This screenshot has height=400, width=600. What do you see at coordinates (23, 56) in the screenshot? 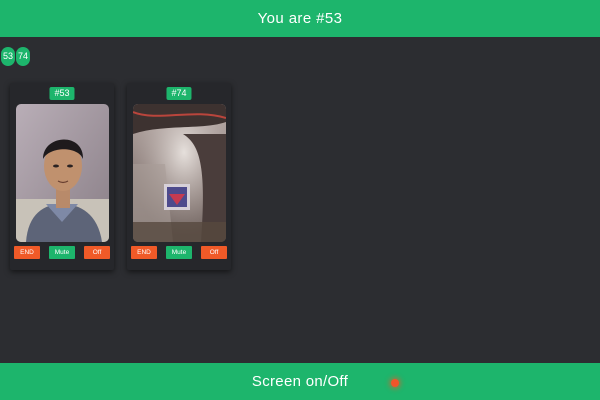
I see `peer-chip-74: 74` at bounding box center [23, 56].